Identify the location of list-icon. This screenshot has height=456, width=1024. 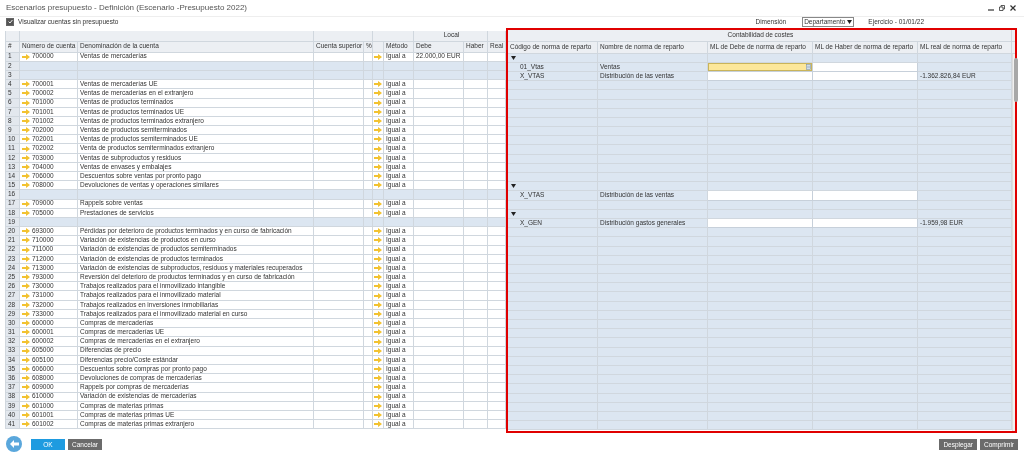
(808, 66).